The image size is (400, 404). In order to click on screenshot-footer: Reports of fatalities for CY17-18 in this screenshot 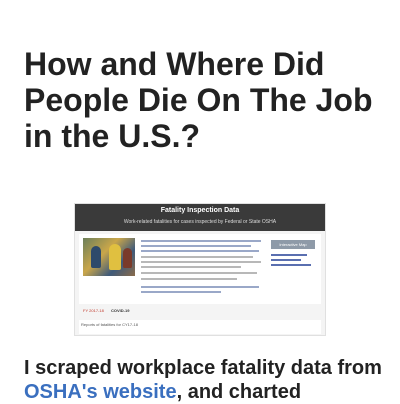, I will do `click(200, 327)`.